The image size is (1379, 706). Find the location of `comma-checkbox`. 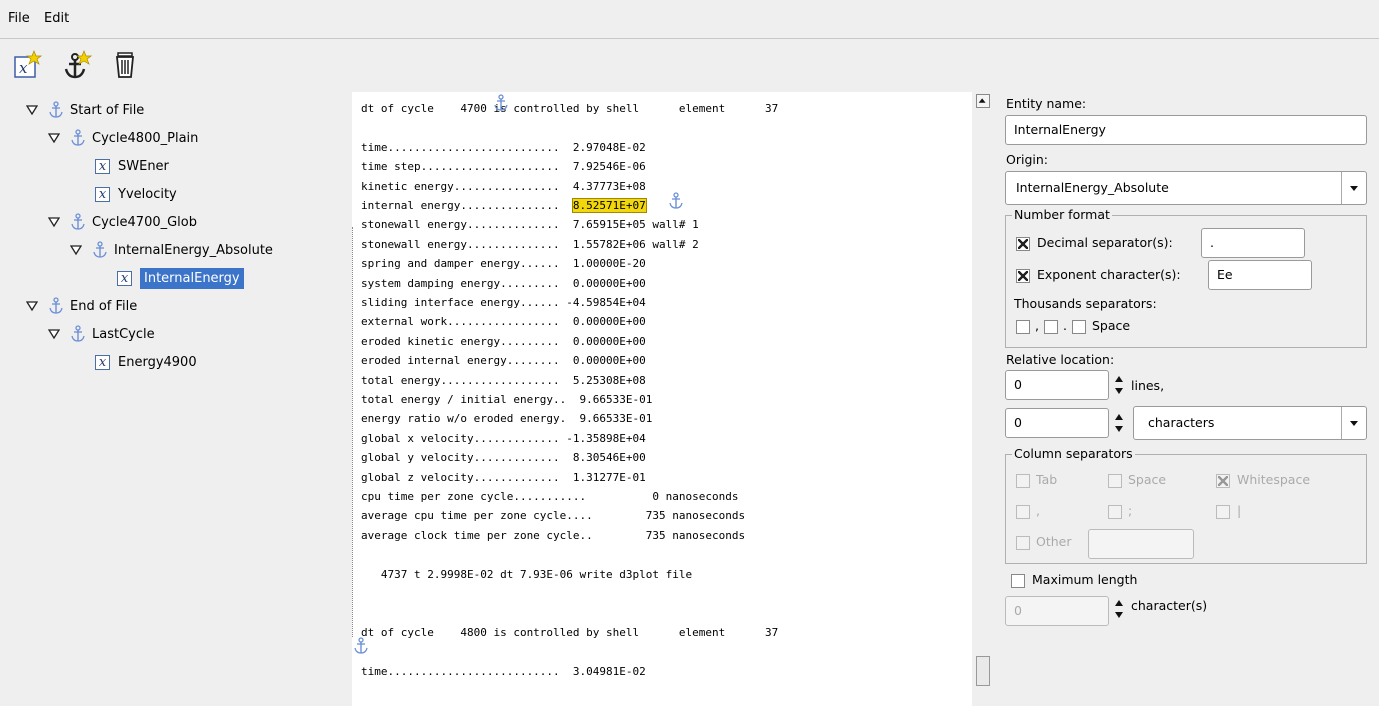

comma-checkbox is located at coordinates (1023, 512).